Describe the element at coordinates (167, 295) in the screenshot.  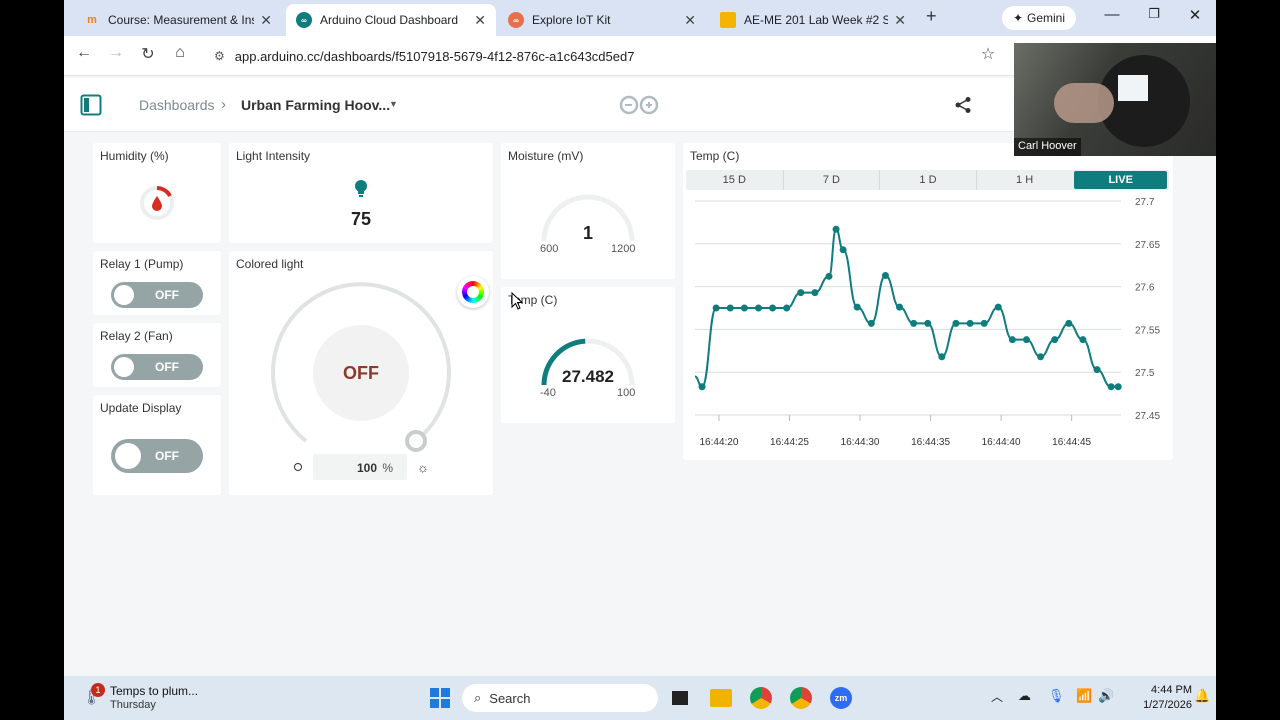
I see `toggle-state: OFF` at that location.